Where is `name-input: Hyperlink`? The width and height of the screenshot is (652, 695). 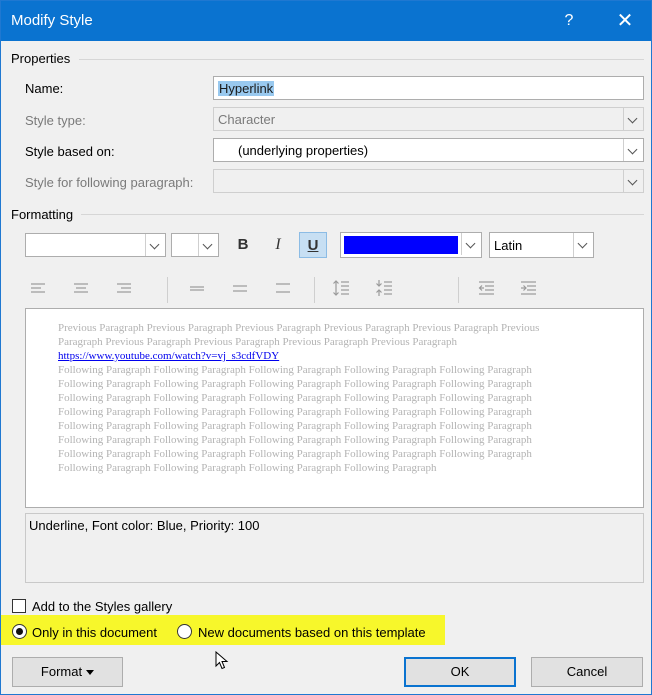
name-input: Hyperlink is located at coordinates (428, 88).